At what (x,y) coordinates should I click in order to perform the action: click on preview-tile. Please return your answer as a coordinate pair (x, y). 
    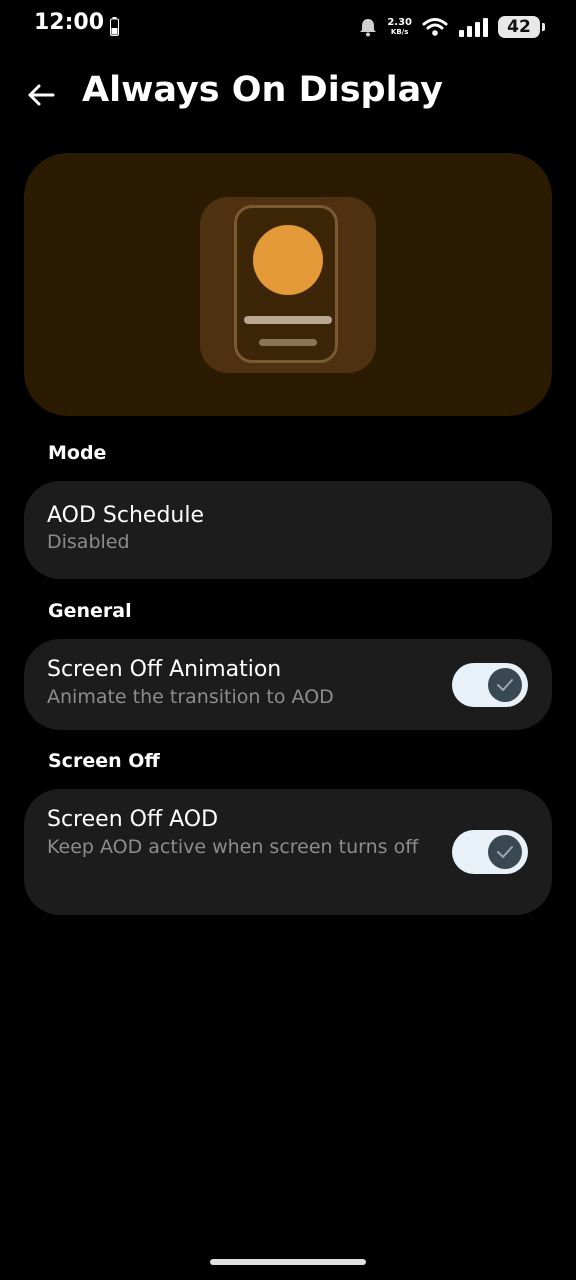
    Looking at the image, I should click on (288, 285).